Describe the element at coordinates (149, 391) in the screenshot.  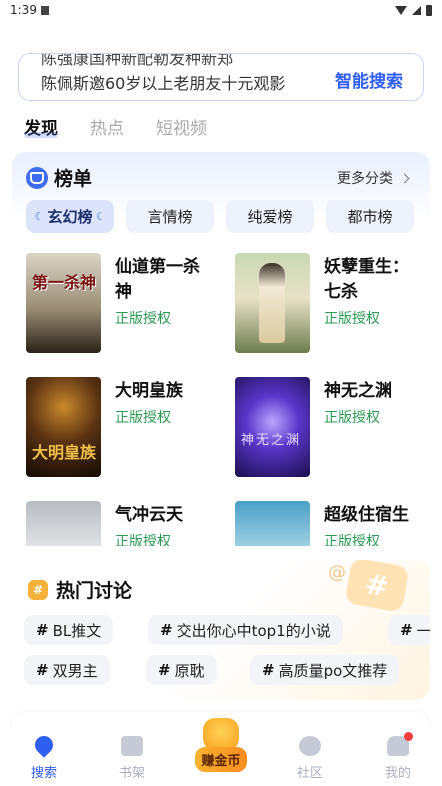
I see `book-title: 大明皇族` at that location.